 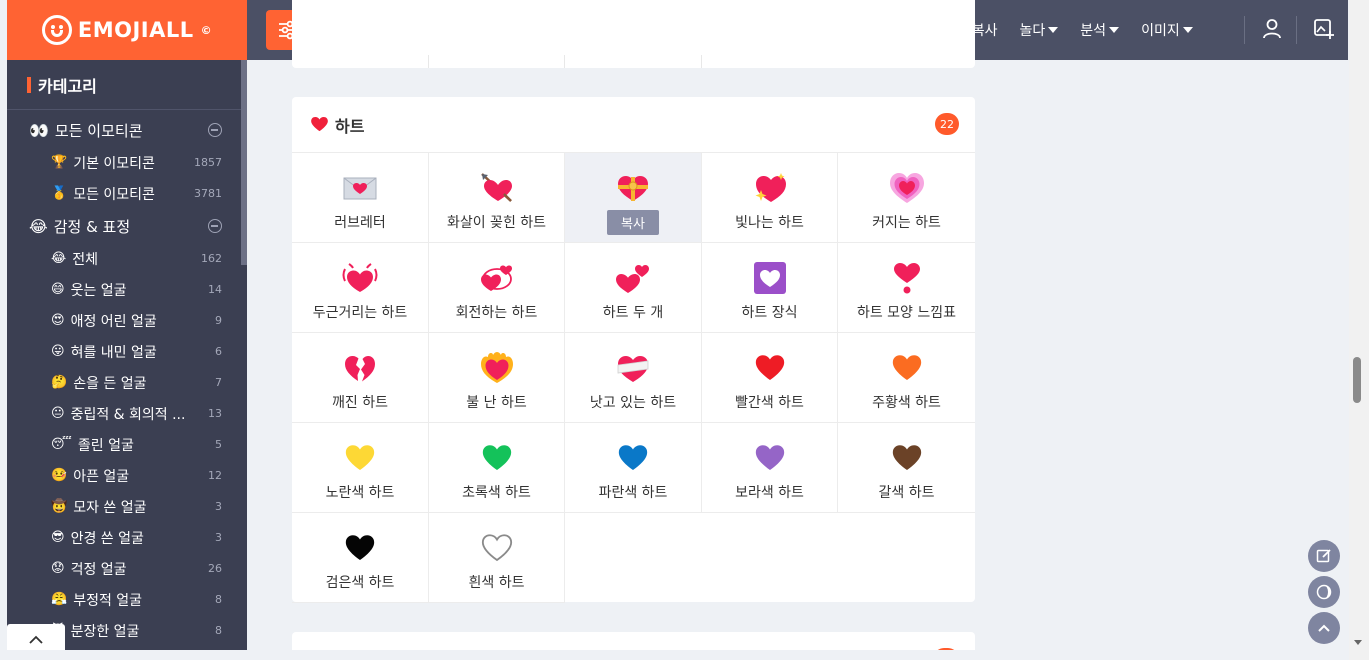 What do you see at coordinates (1272, 29) in the screenshot?
I see `user-icon` at bounding box center [1272, 29].